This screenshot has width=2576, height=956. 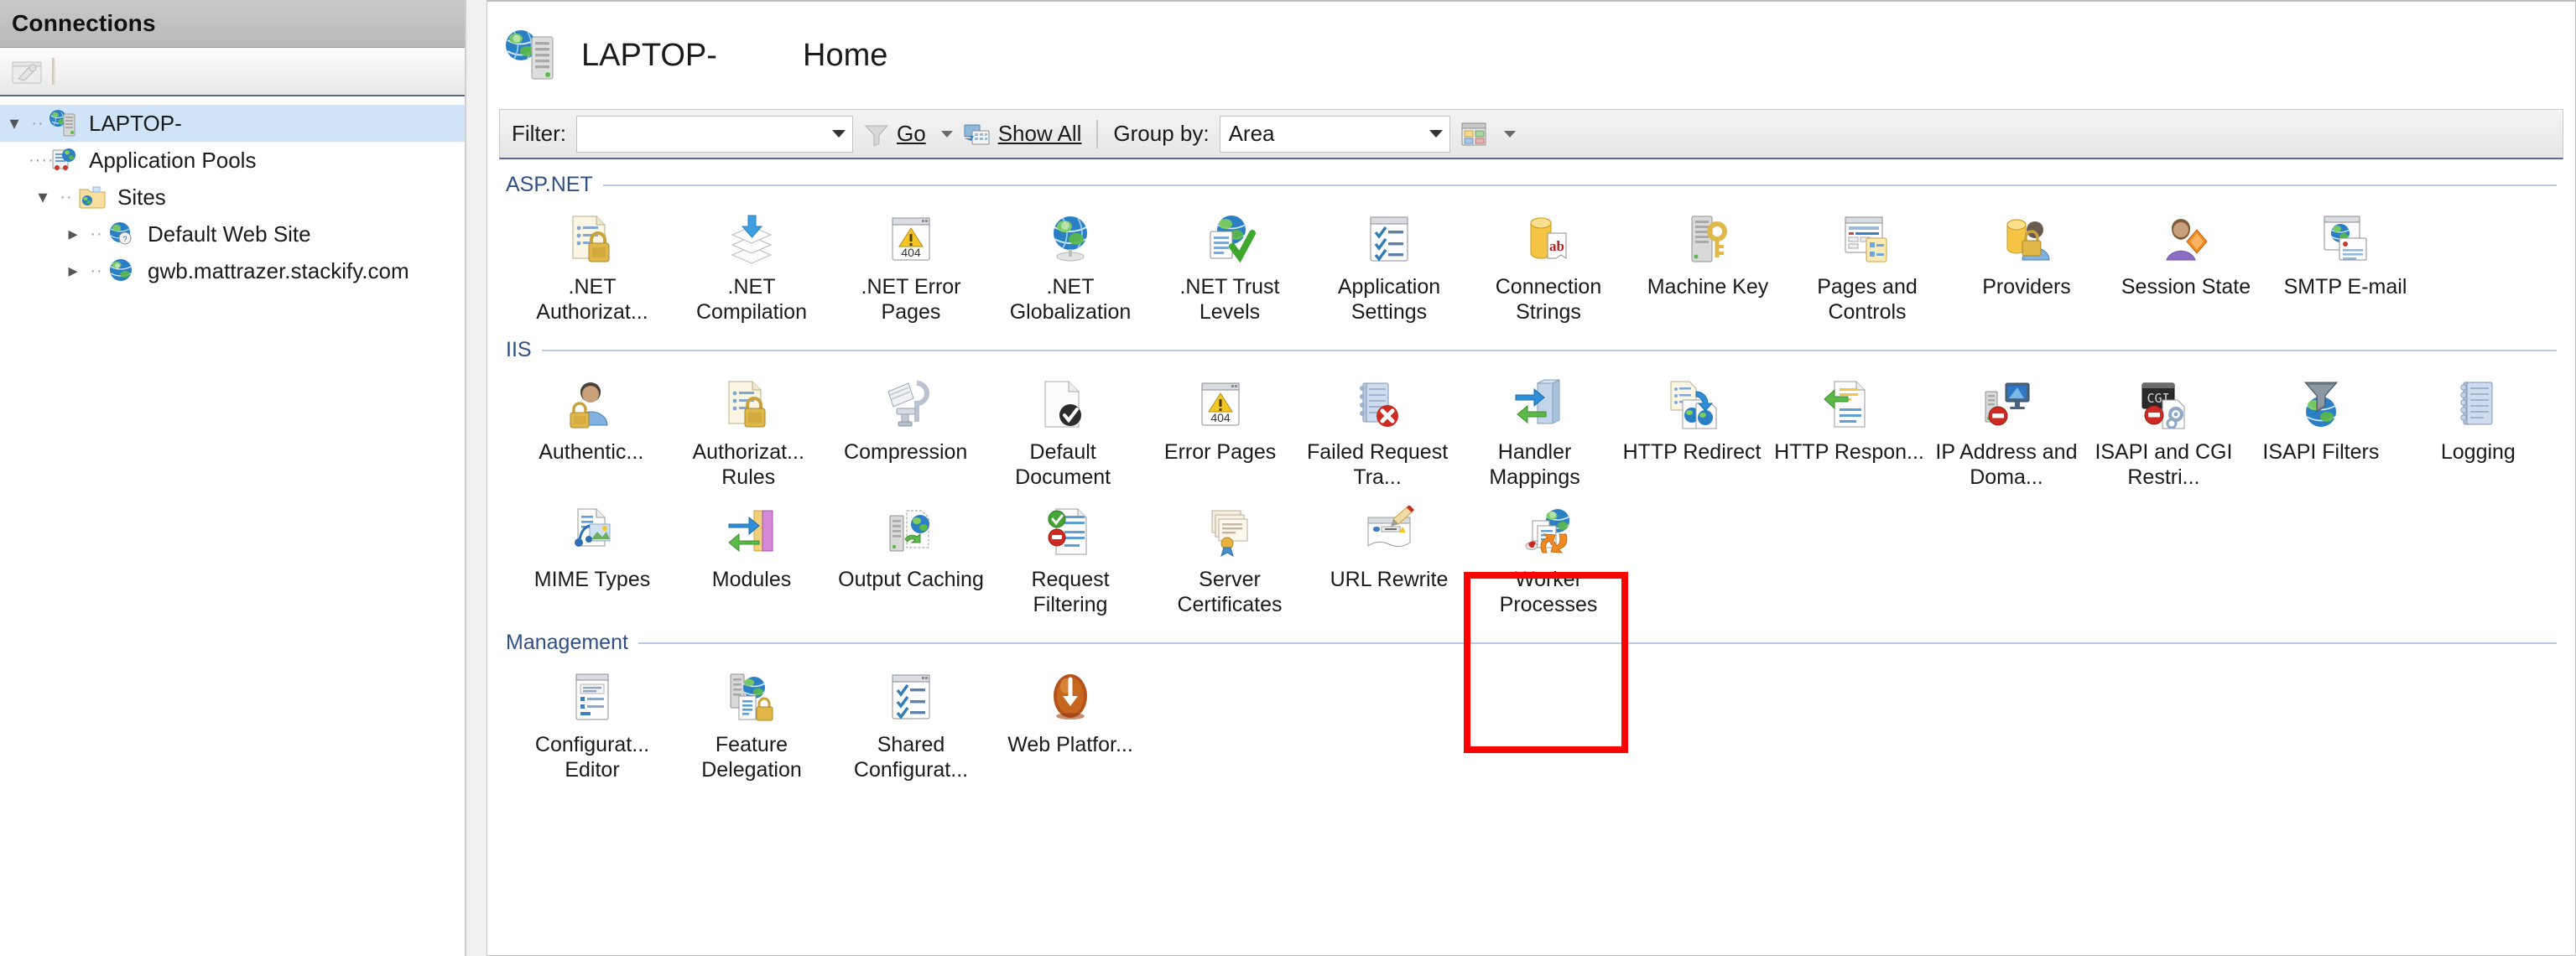 I want to click on authentication-icon, so click(x=591, y=404).